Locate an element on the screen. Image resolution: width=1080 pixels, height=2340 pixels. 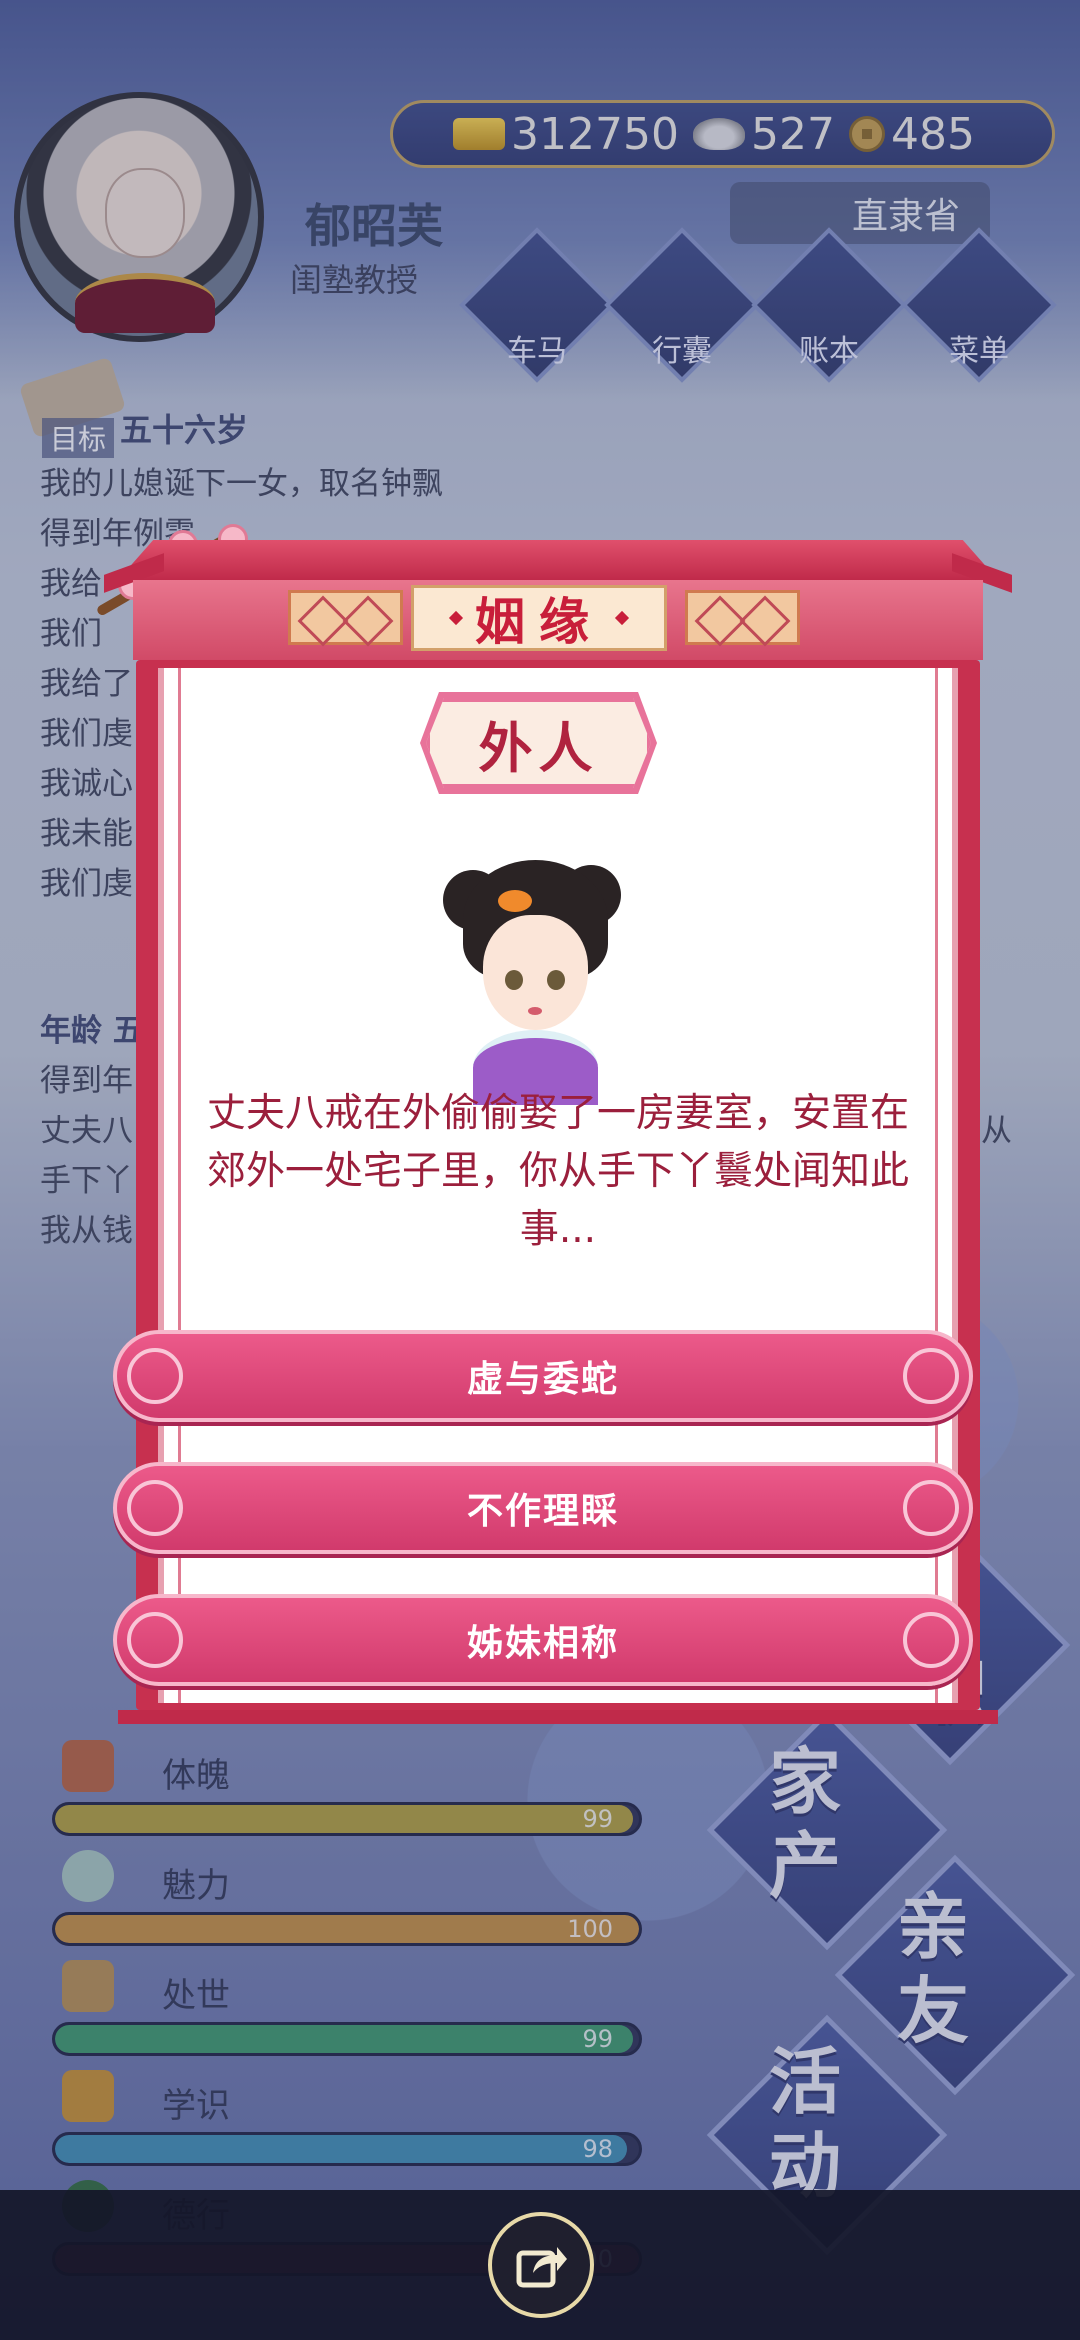
share-button is located at coordinates (541, 2265).